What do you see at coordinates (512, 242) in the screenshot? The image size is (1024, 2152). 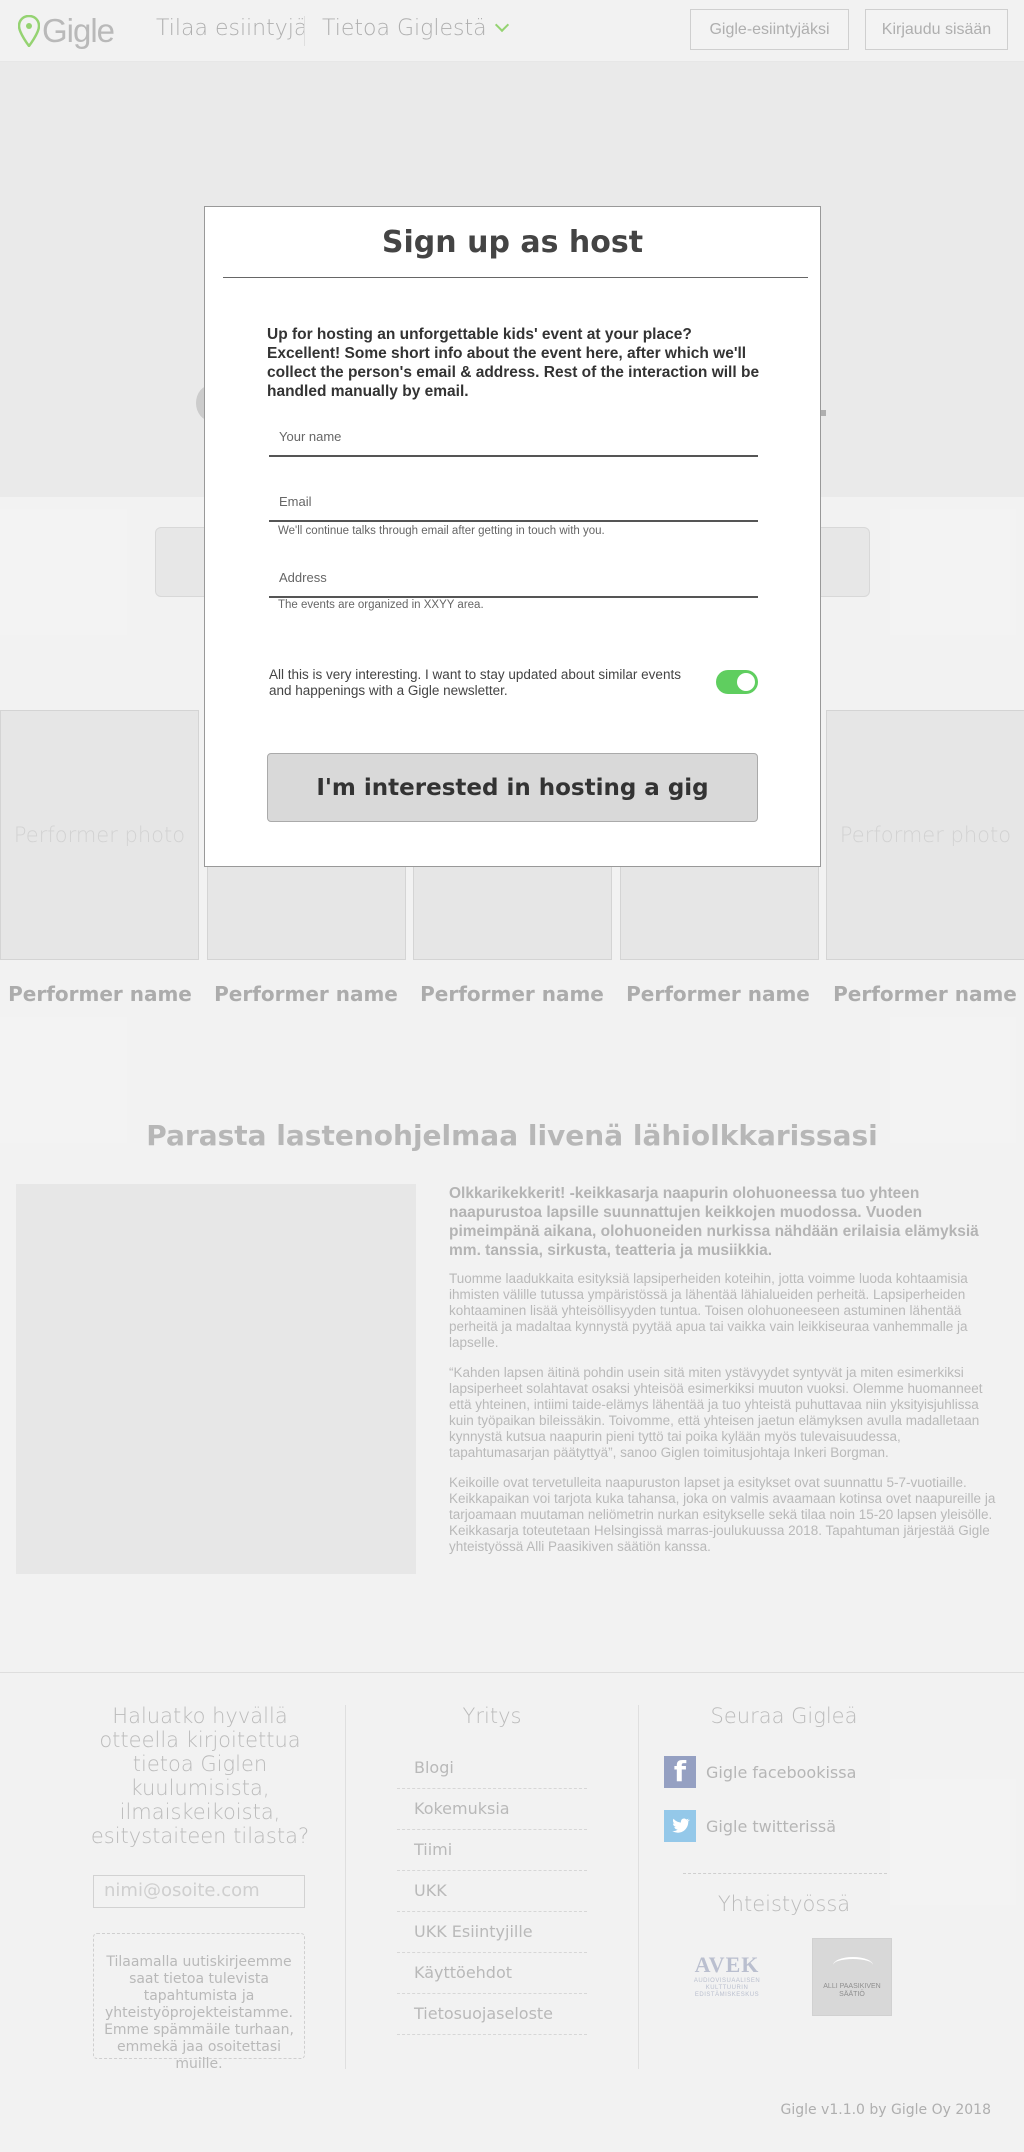 I see `modal-title: Sign up as host` at bounding box center [512, 242].